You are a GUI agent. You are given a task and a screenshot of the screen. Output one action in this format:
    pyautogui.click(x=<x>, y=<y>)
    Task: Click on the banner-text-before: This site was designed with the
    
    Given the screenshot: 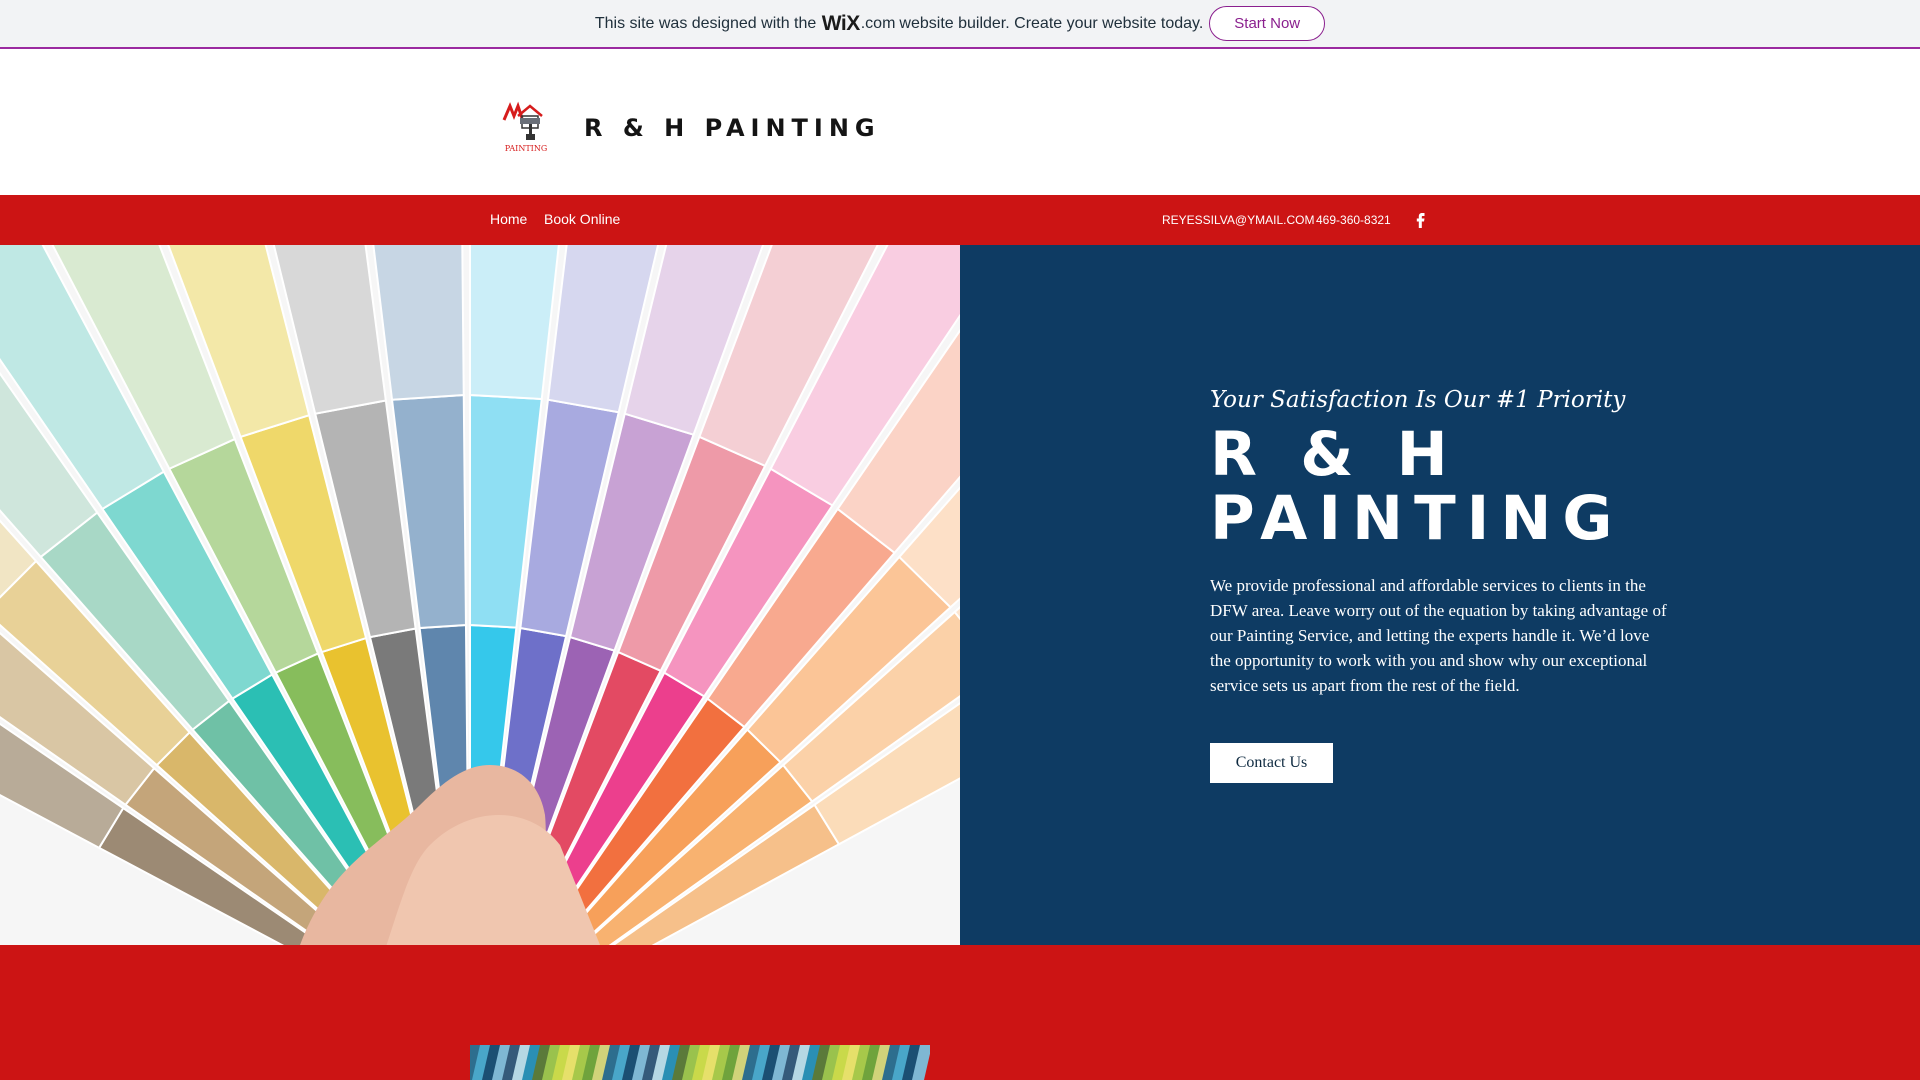 What is the action you would take?
    pyautogui.click(x=705, y=23)
    